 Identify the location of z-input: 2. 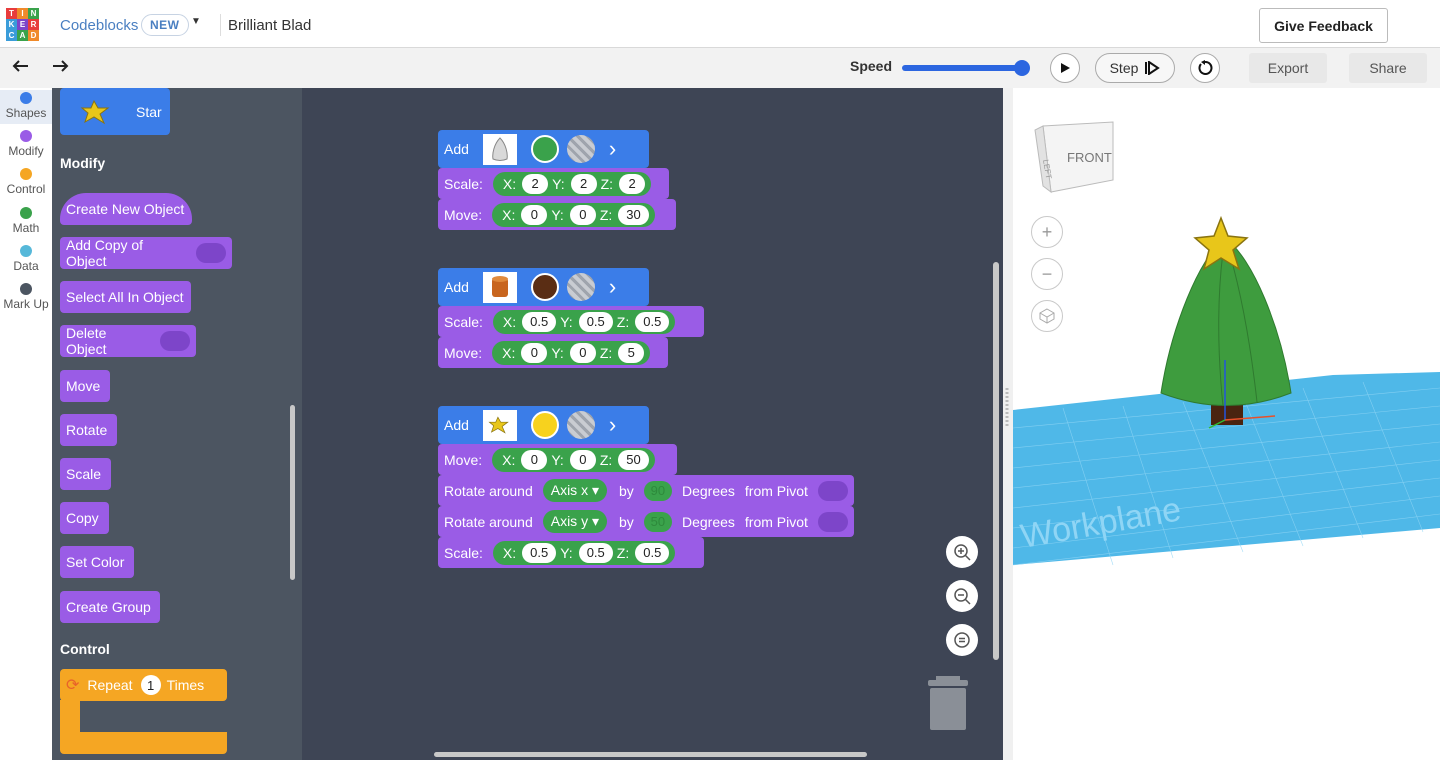
(632, 183).